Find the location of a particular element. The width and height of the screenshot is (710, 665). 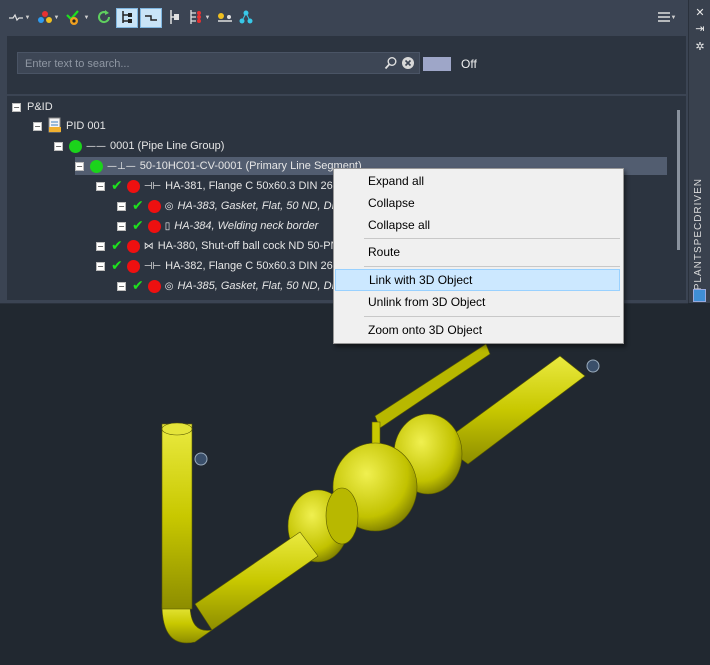

tree-item-label: HA-382, Flange C 50x60.3 DIN 2642 is located at coordinates (255, 266).